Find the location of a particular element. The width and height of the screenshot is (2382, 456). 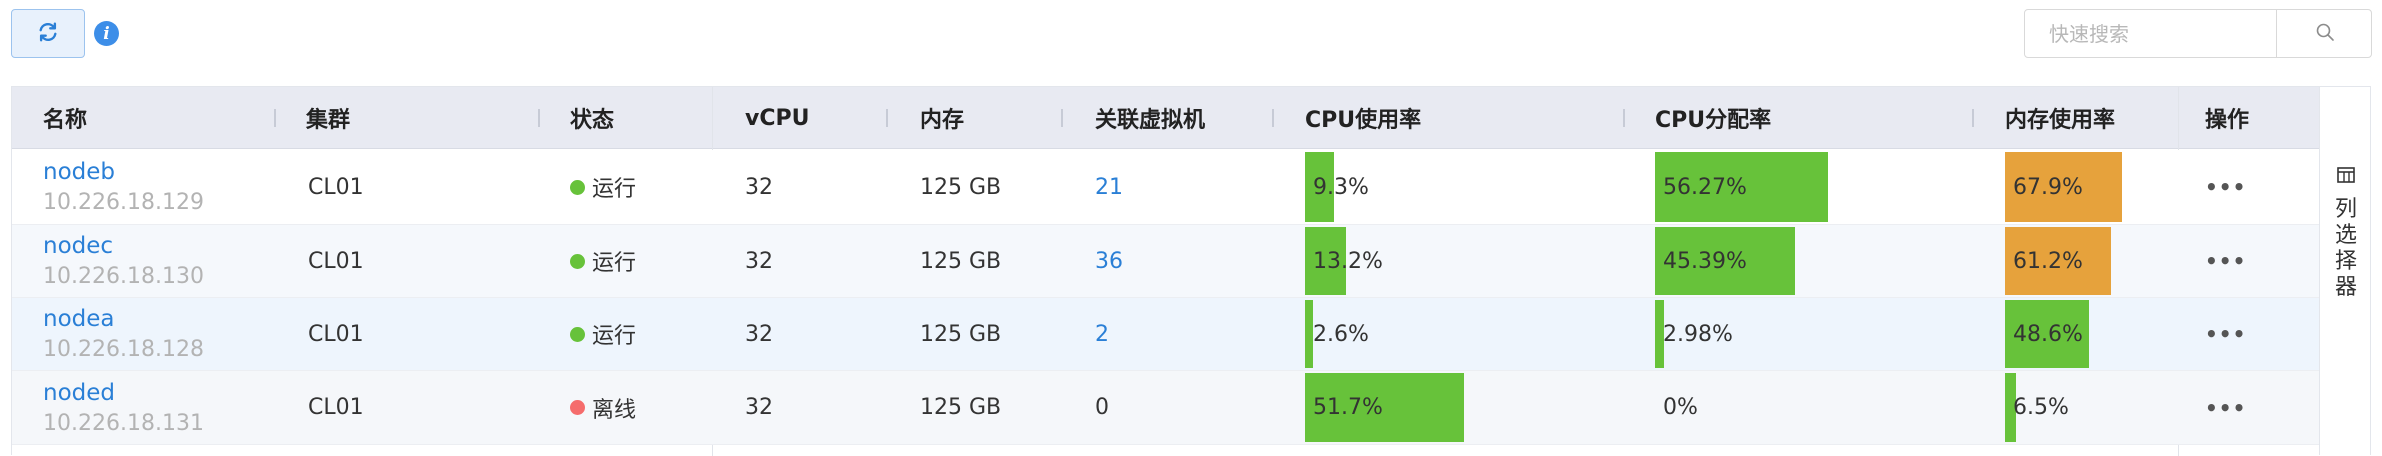

linked-vms-count: 2 is located at coordinates (1102, 334).